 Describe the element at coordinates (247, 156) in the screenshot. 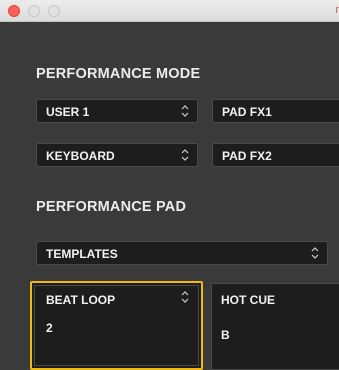

I see `select-value: PAD FX2` at that location.